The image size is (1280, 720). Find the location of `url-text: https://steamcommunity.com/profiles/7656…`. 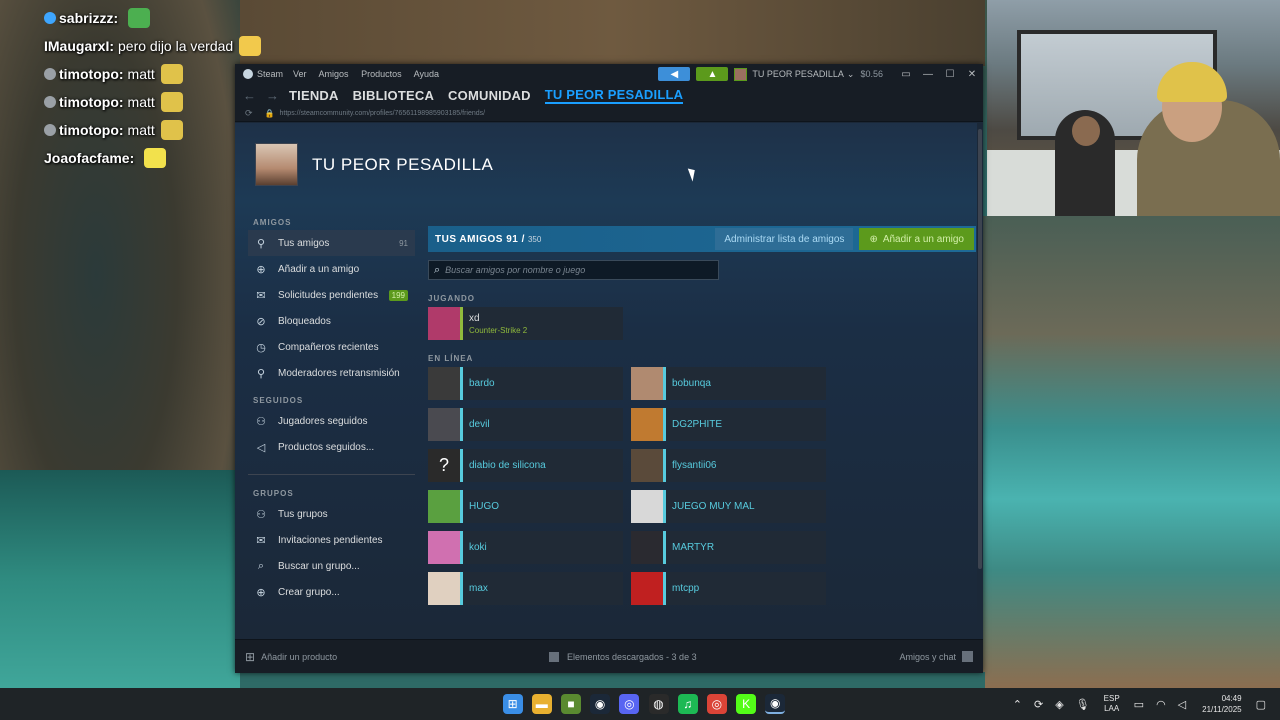

url-text: https://steamcommunity.com/profiles/7656… is located at coordinates (383, 113).